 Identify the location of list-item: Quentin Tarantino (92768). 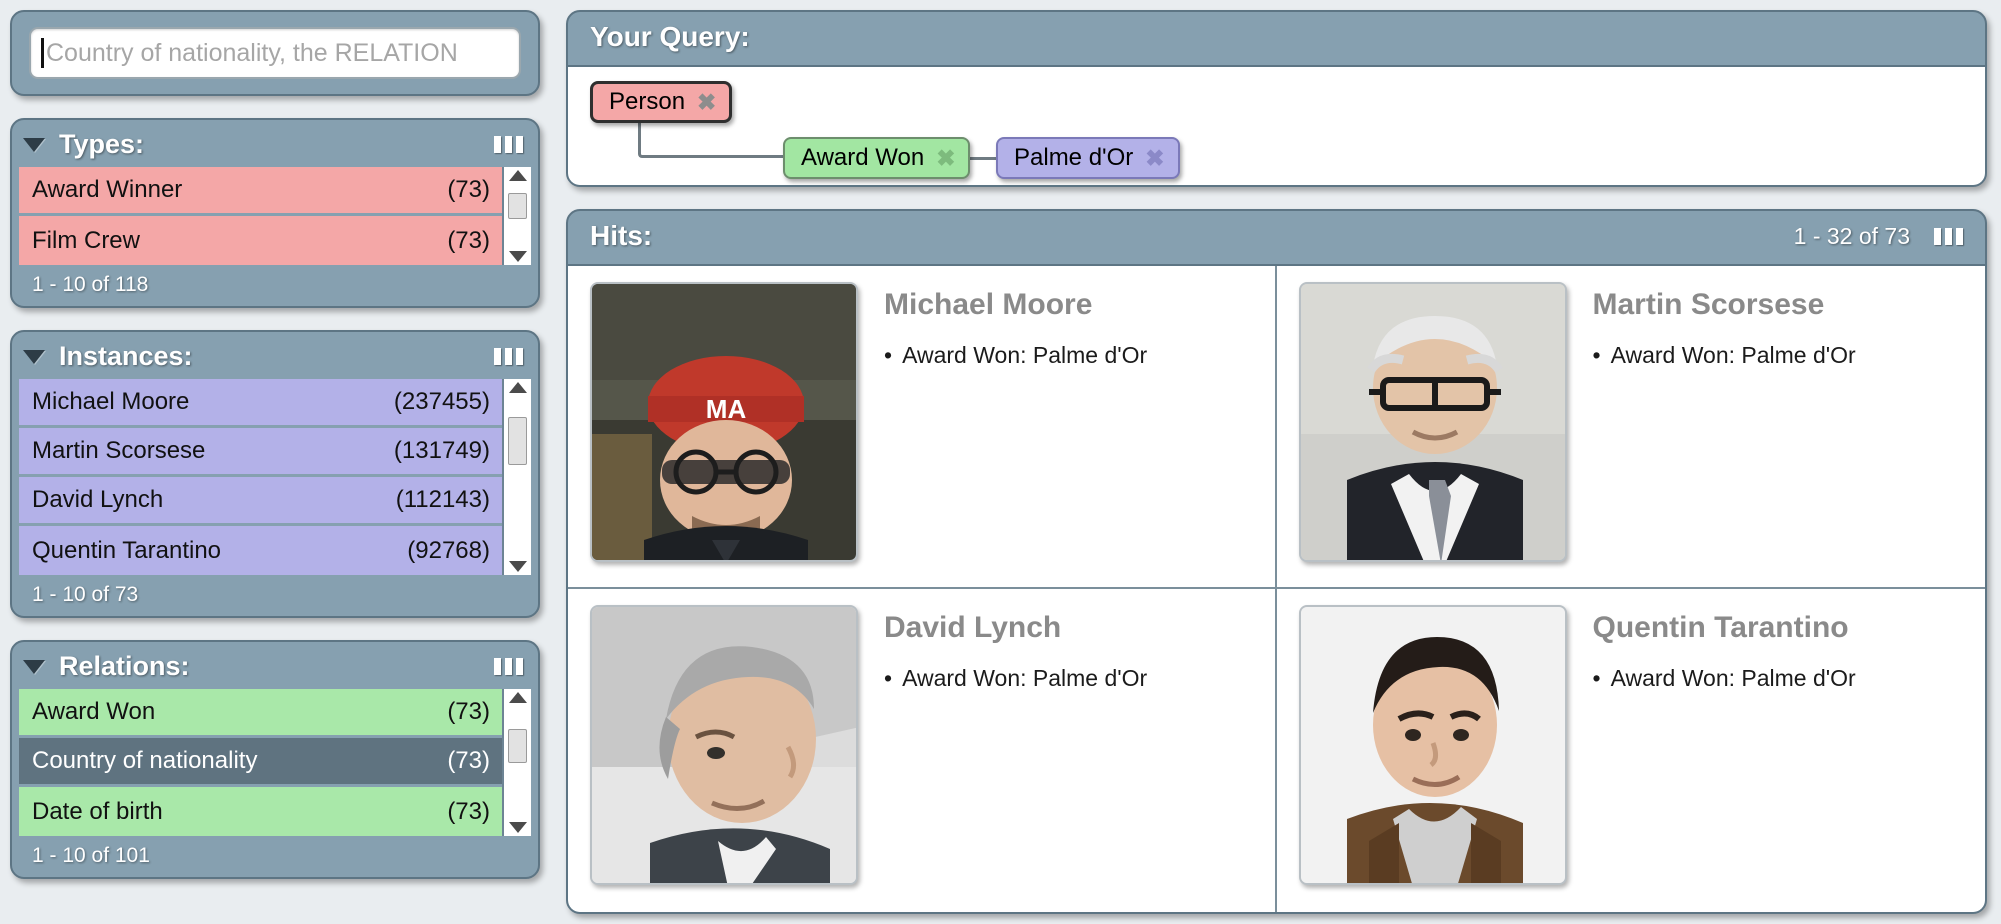
(260, 550).